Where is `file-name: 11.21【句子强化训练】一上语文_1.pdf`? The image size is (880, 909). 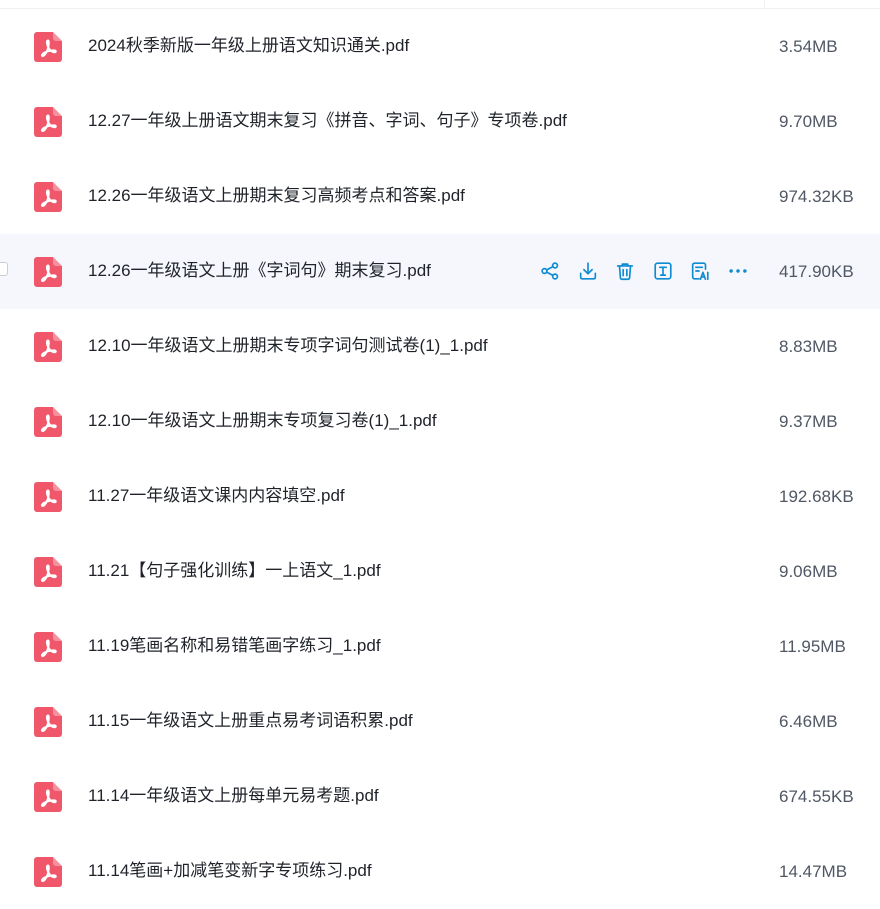 file-name: 11.21【句子强化训练】一上语文_1.pdf is located at coordinates (234, 571).